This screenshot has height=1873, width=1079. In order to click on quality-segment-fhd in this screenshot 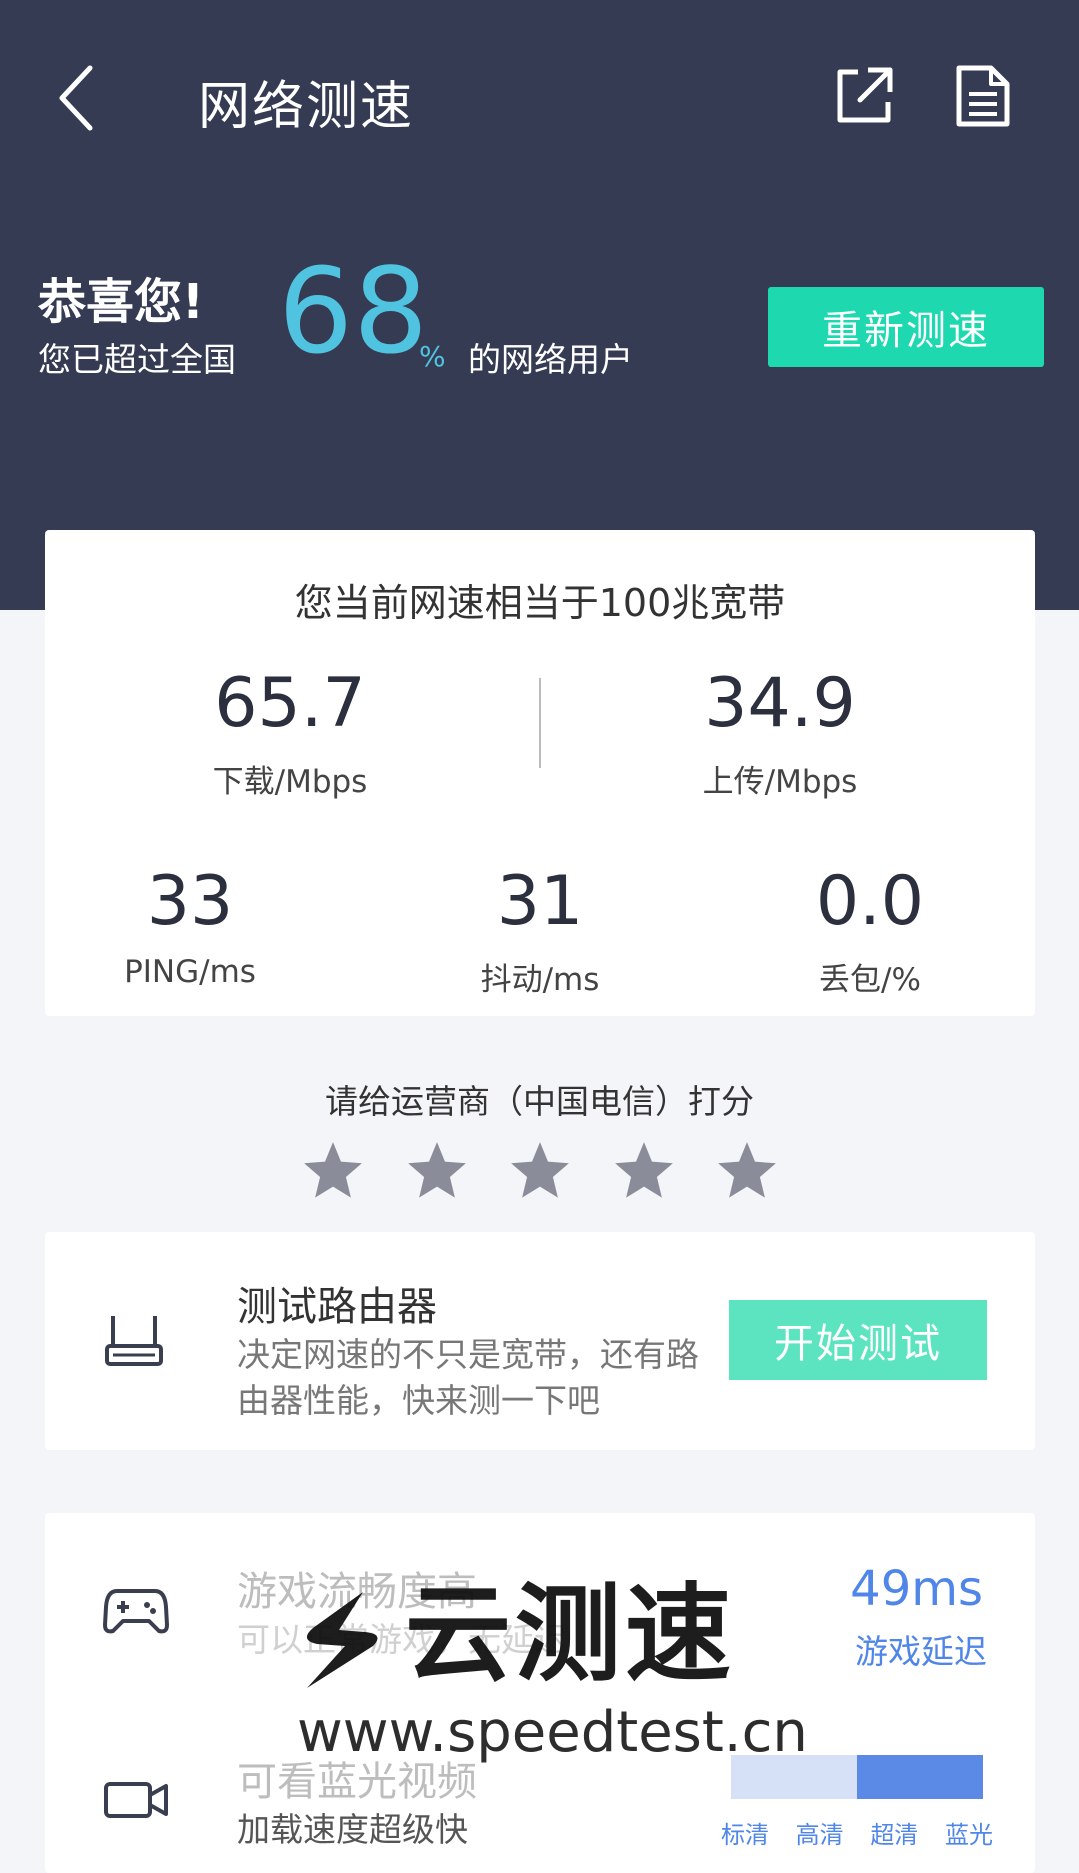, I will do `click(888, 1777)`.